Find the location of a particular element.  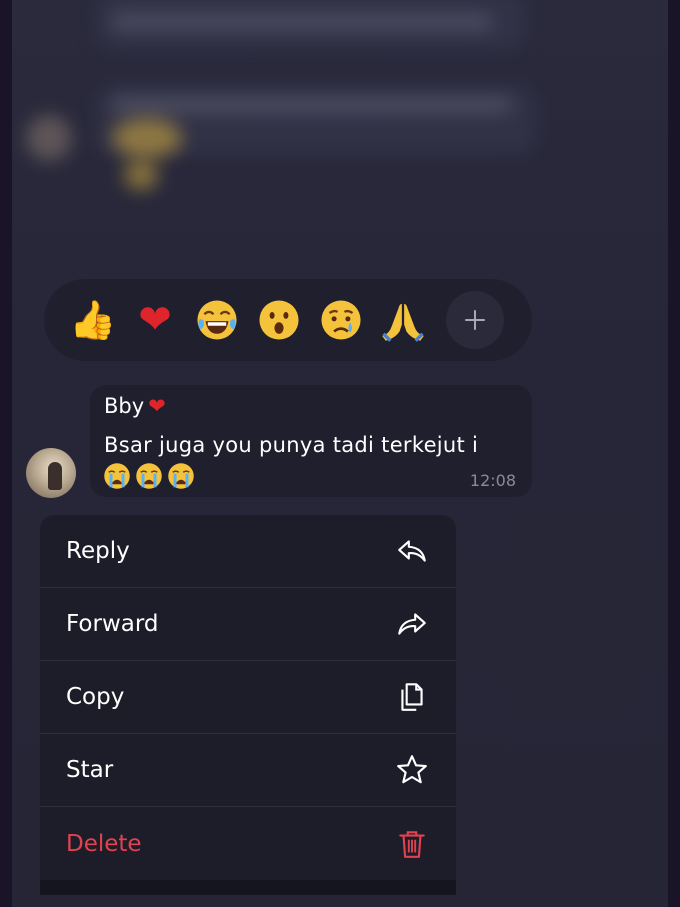

sender-name: Bby ❤ is located at coordinates (135, 406).